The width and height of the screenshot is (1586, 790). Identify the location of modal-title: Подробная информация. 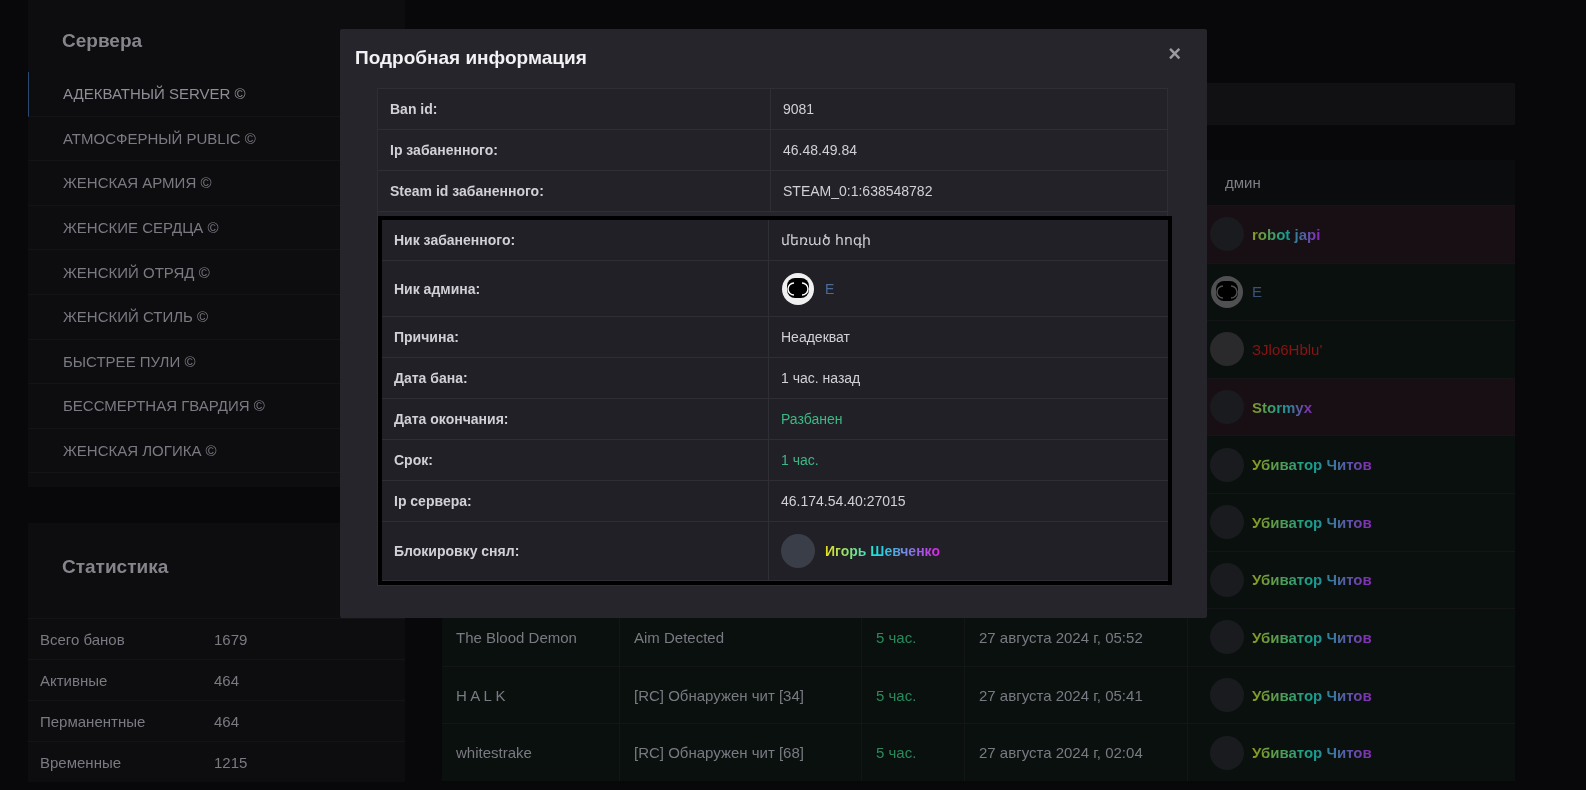
(471, 57).